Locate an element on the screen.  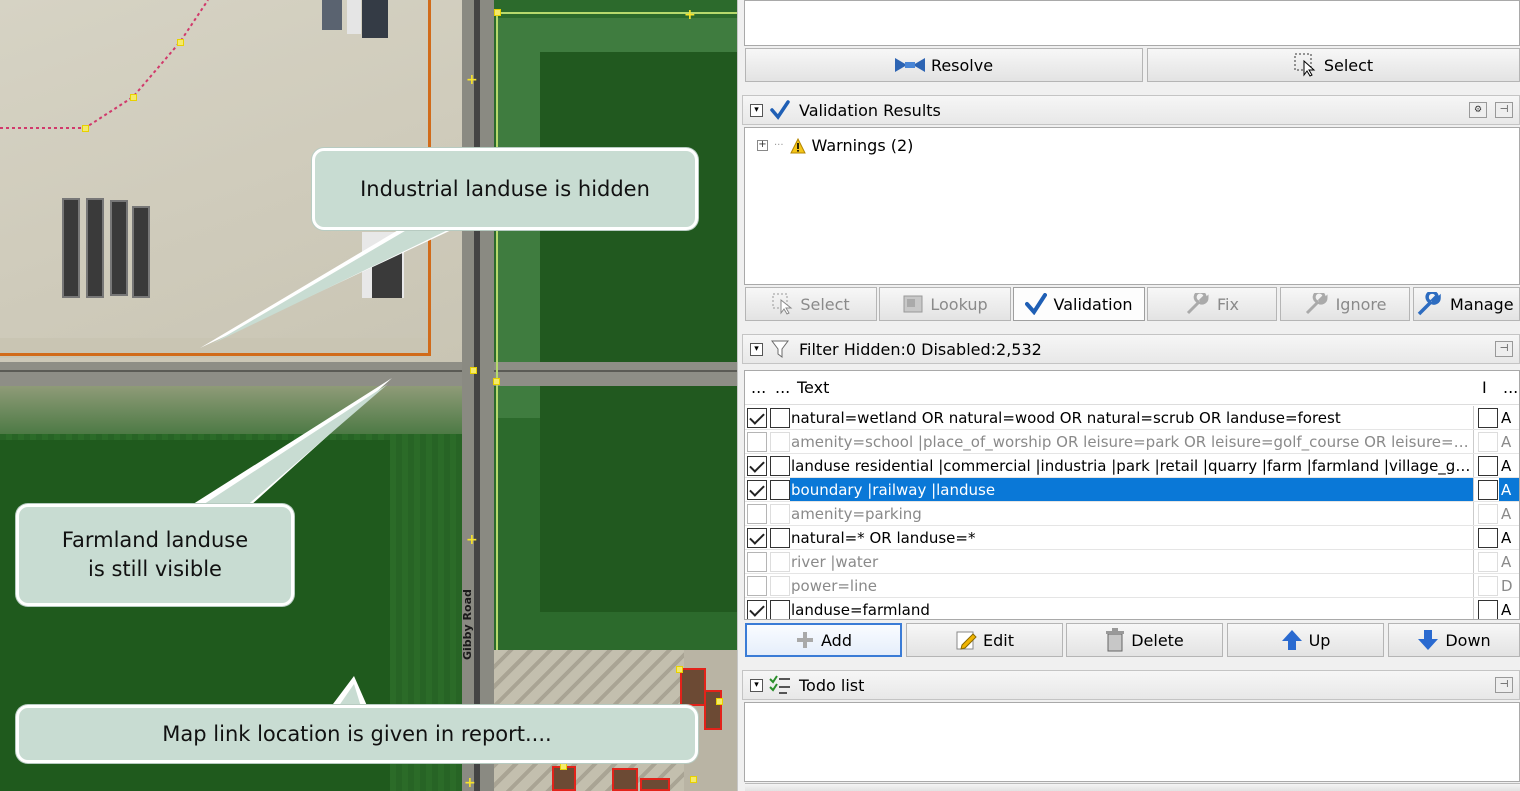
filter-text: natural=* OR landuse=* is located at coordinates (1132, 538).